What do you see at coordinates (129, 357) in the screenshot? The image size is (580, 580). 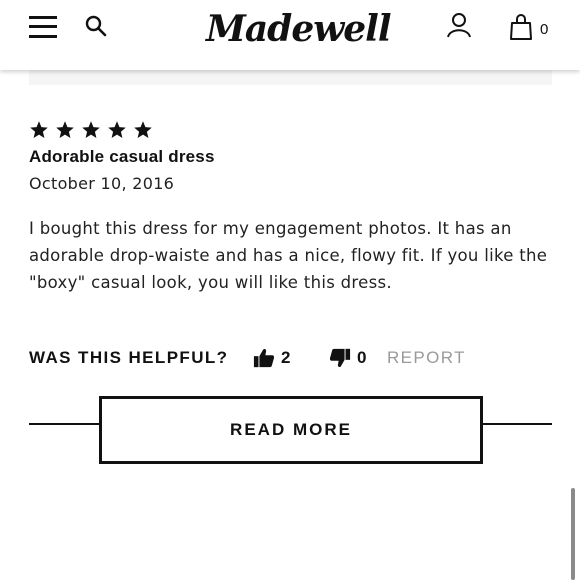 I see `helpful-label: WAS THIS HELPFUL?` at bounding box center [129, 357].